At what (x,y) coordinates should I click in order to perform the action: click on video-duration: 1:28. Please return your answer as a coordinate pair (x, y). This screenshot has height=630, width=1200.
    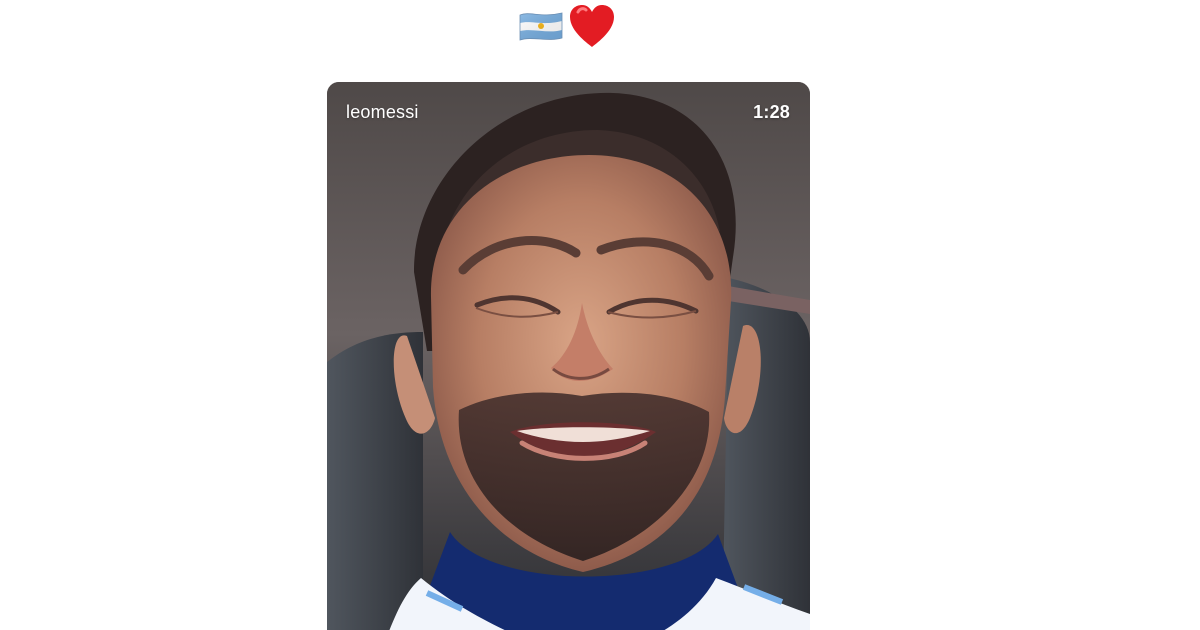
    Looking at the image, I should click on (771, 112).